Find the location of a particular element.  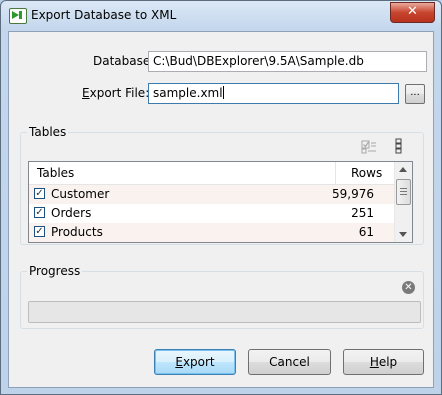

close-button: ✕ is located at coordinates (412, 12).